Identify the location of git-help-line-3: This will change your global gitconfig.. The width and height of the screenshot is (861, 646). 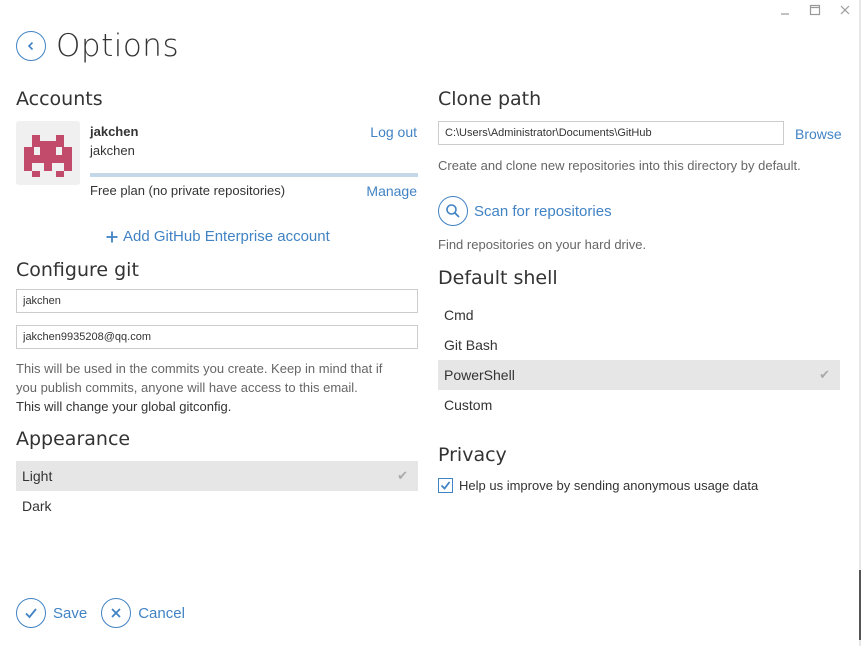
(124, 406).